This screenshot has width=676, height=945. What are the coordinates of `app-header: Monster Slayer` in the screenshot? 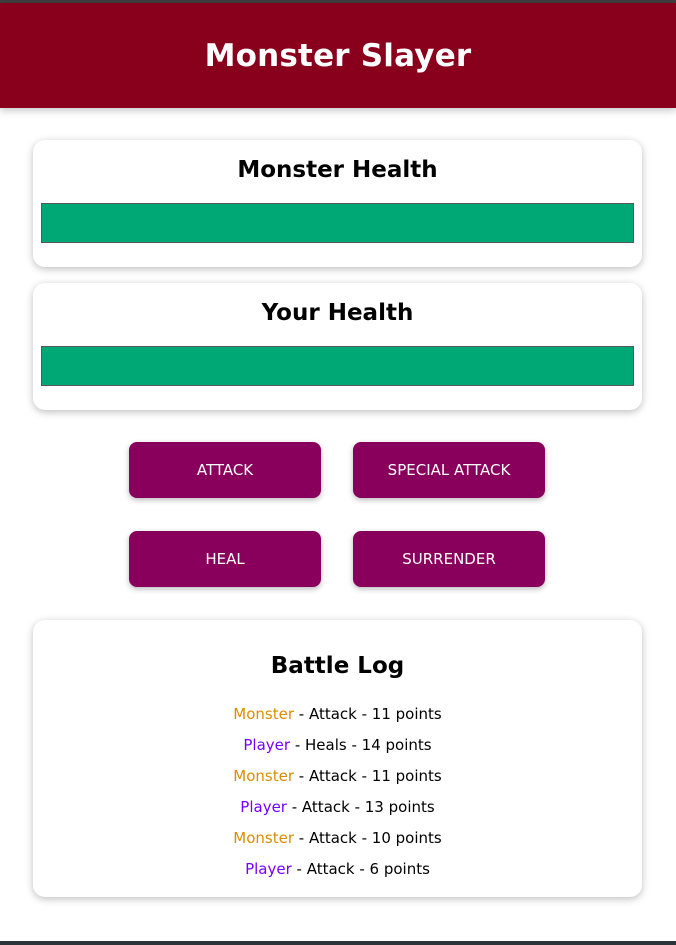 It's located at (338, 55).